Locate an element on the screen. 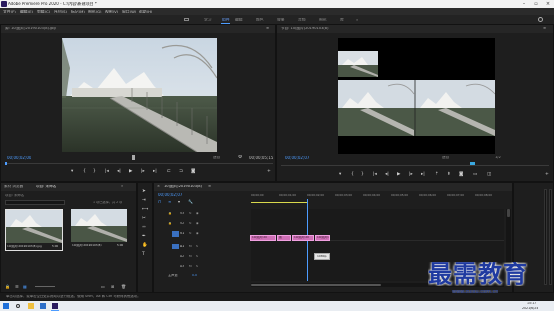  vr-icon: ◫ is located at coordinates (489, 174).